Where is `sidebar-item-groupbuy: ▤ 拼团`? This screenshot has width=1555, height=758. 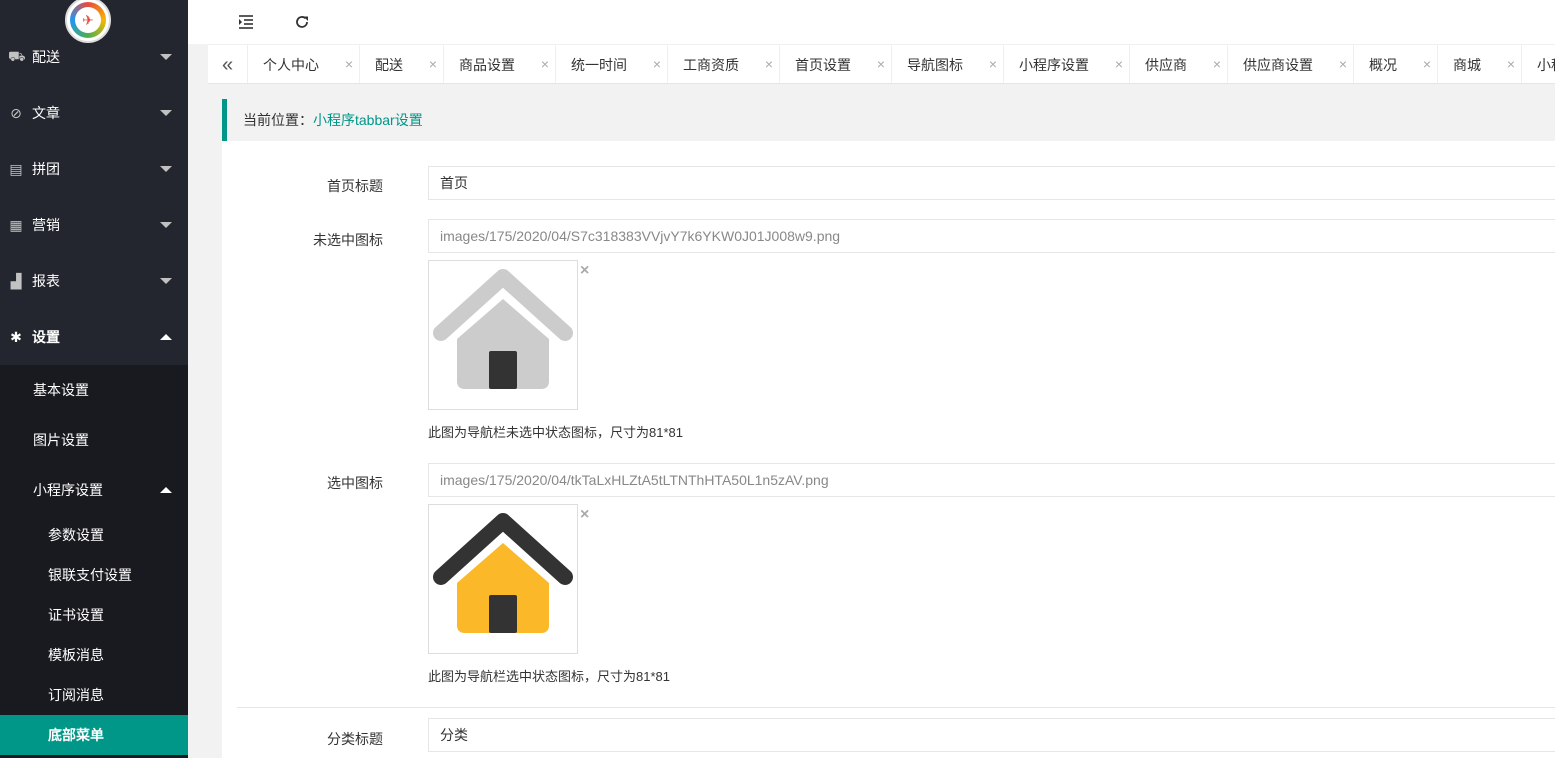
sidebar-item-groupbuy: ▤ 拼团 is located at coordinates (94, 169).